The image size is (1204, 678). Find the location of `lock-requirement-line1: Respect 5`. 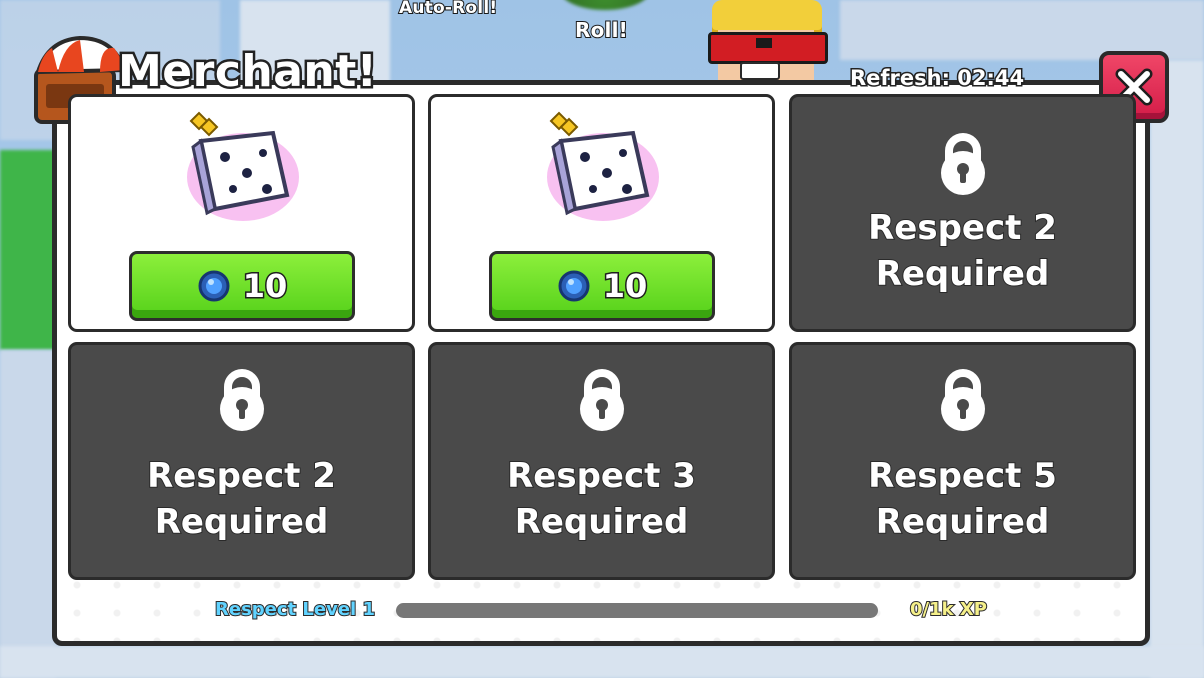

lock-requirement-line1: Respect 5 is located at coordinates (962, 476).